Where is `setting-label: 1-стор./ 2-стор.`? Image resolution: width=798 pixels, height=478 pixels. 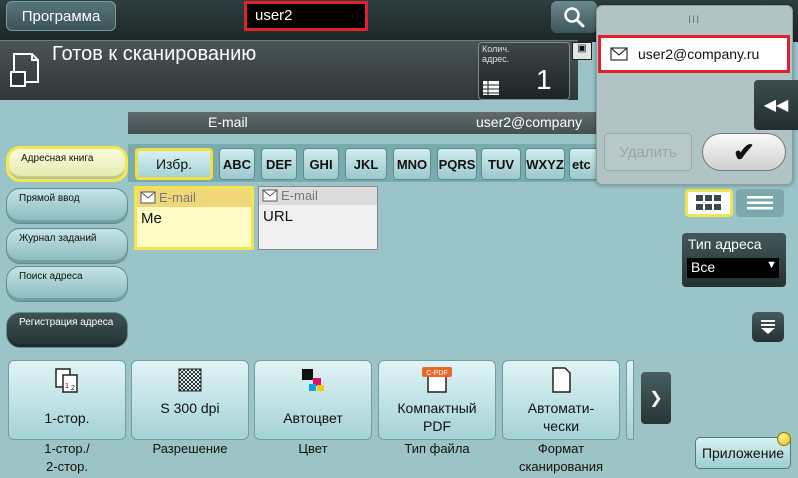 setting-label: 1-стор./ 2-стор. is located at coordinates (67, 457).